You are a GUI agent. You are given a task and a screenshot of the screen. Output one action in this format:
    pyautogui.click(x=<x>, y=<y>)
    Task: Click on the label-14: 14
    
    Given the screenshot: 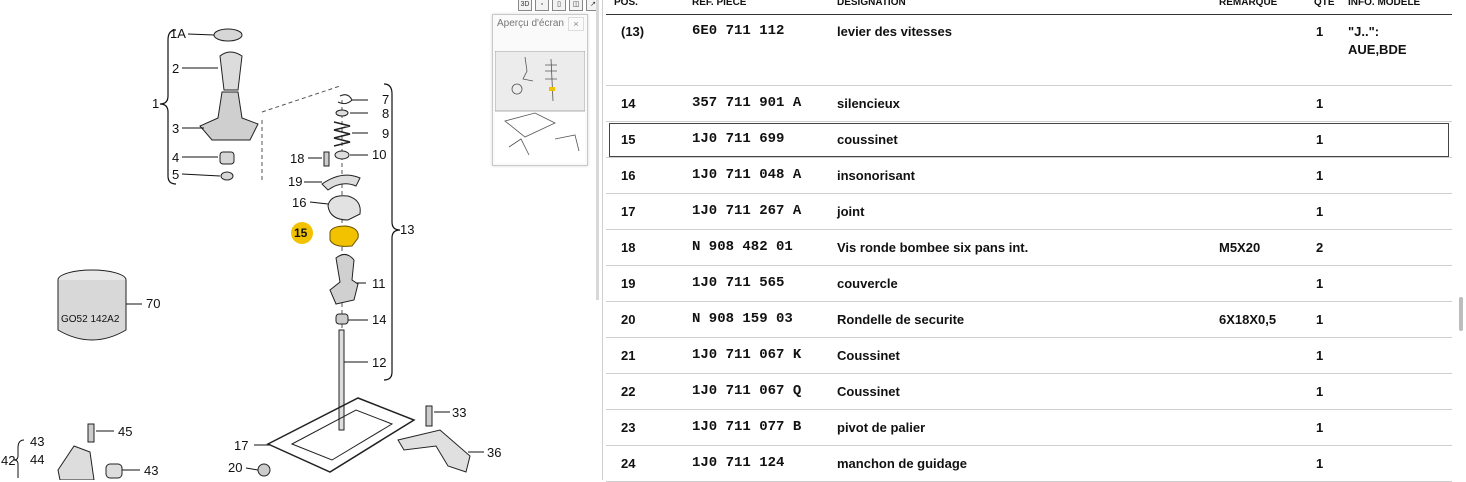 What is the action you would take?
    pyautogui.click(x=379, y=319)
    